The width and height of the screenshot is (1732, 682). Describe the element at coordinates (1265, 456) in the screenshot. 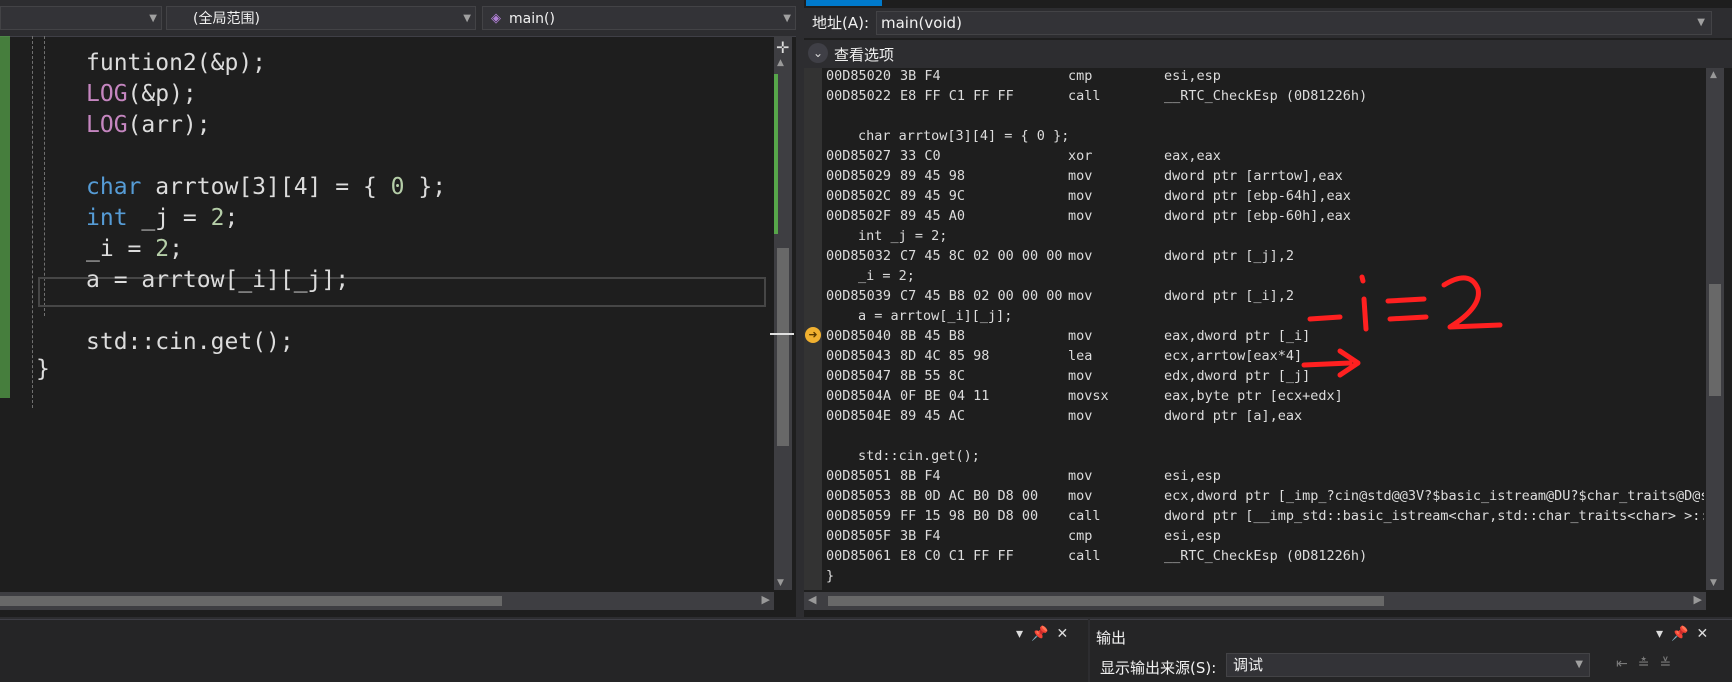

I see `source-line: std::cin.get();` at that location.